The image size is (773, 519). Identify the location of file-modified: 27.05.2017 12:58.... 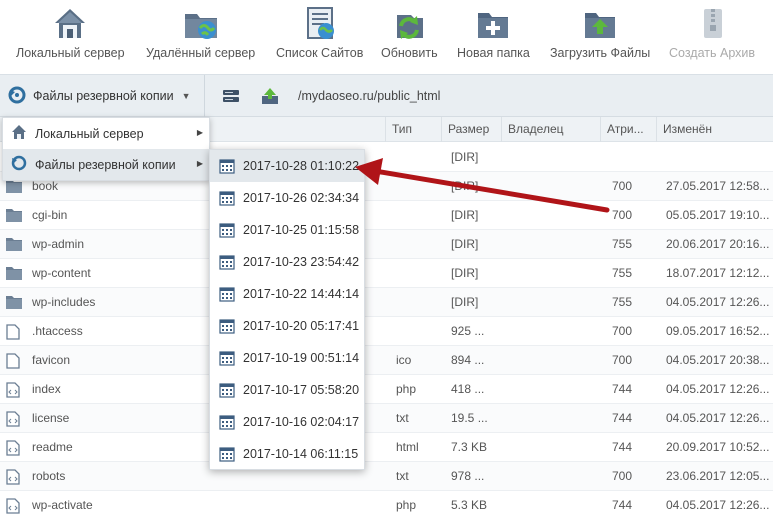
(718, 186).